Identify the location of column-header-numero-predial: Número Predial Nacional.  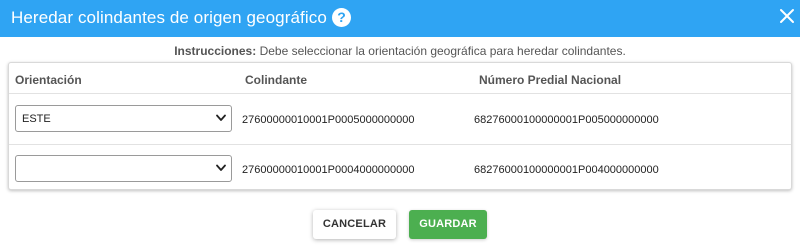
(550, 80).